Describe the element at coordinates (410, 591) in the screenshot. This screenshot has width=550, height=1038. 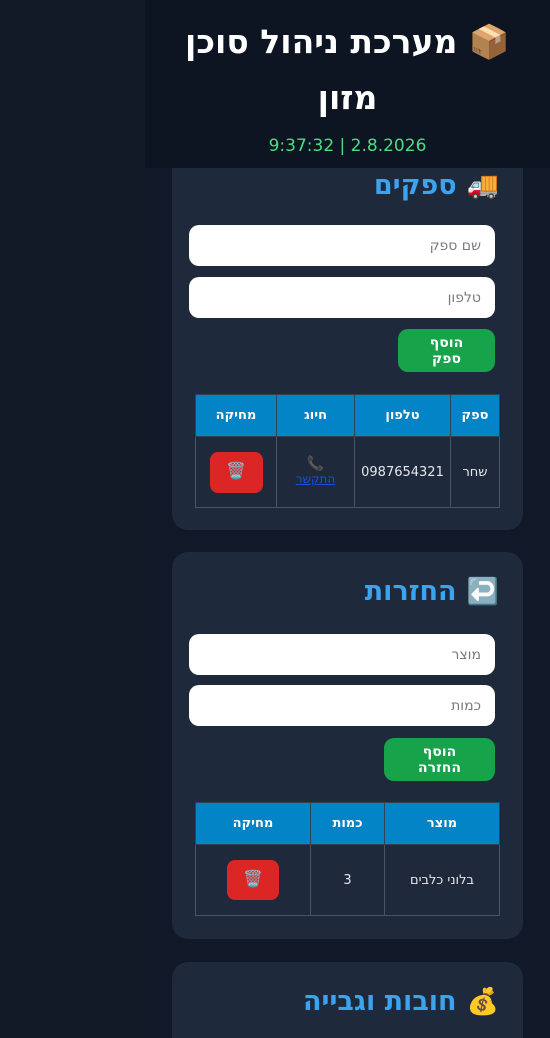
I see `returns-title-text: החזרות` at that location.